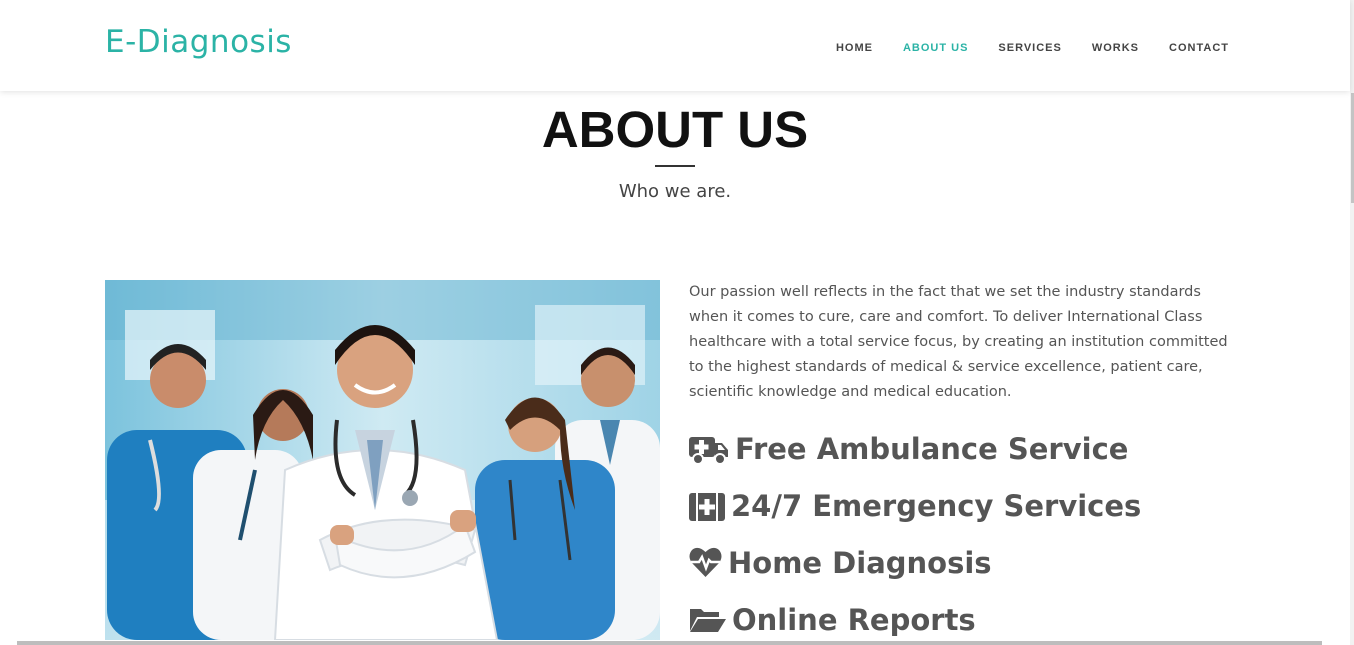 The image size is (1354, 645). I want to click on nav-link-services: SERVICES, so click(1029, 48).